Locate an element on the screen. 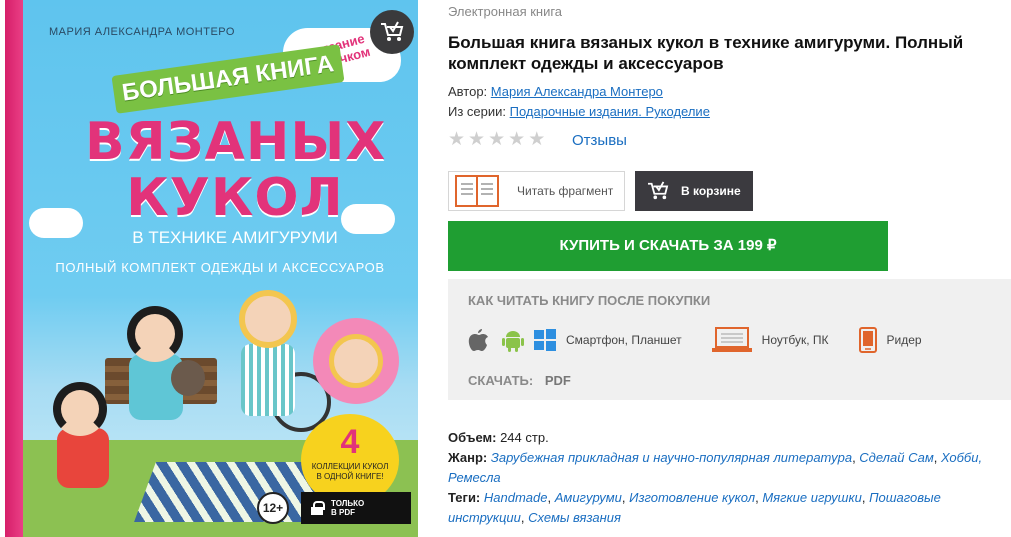  cover-subtitle: В ТЕХНИКЕ АМИГУРУМИ is located at coordinates (235, 237).